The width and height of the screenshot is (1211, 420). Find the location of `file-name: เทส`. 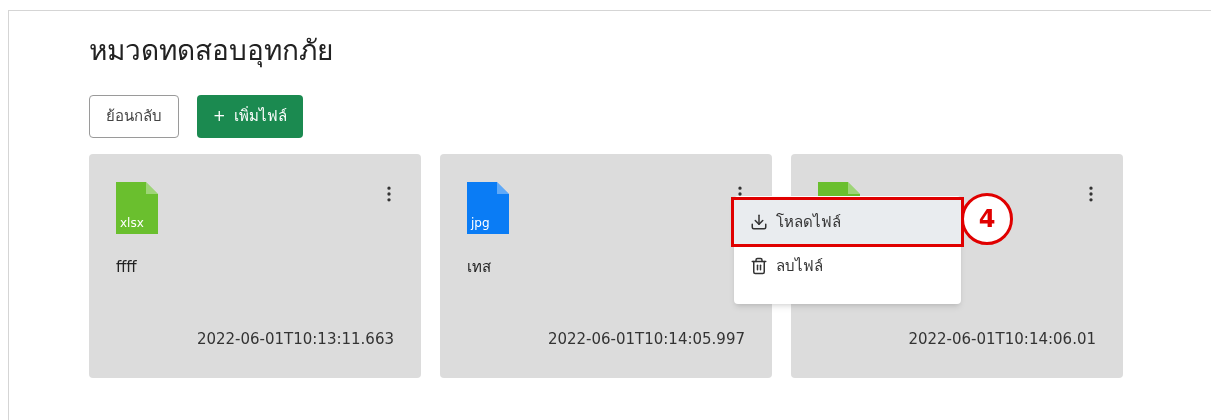

file-name: เทส is located at coordinates (479, 267).